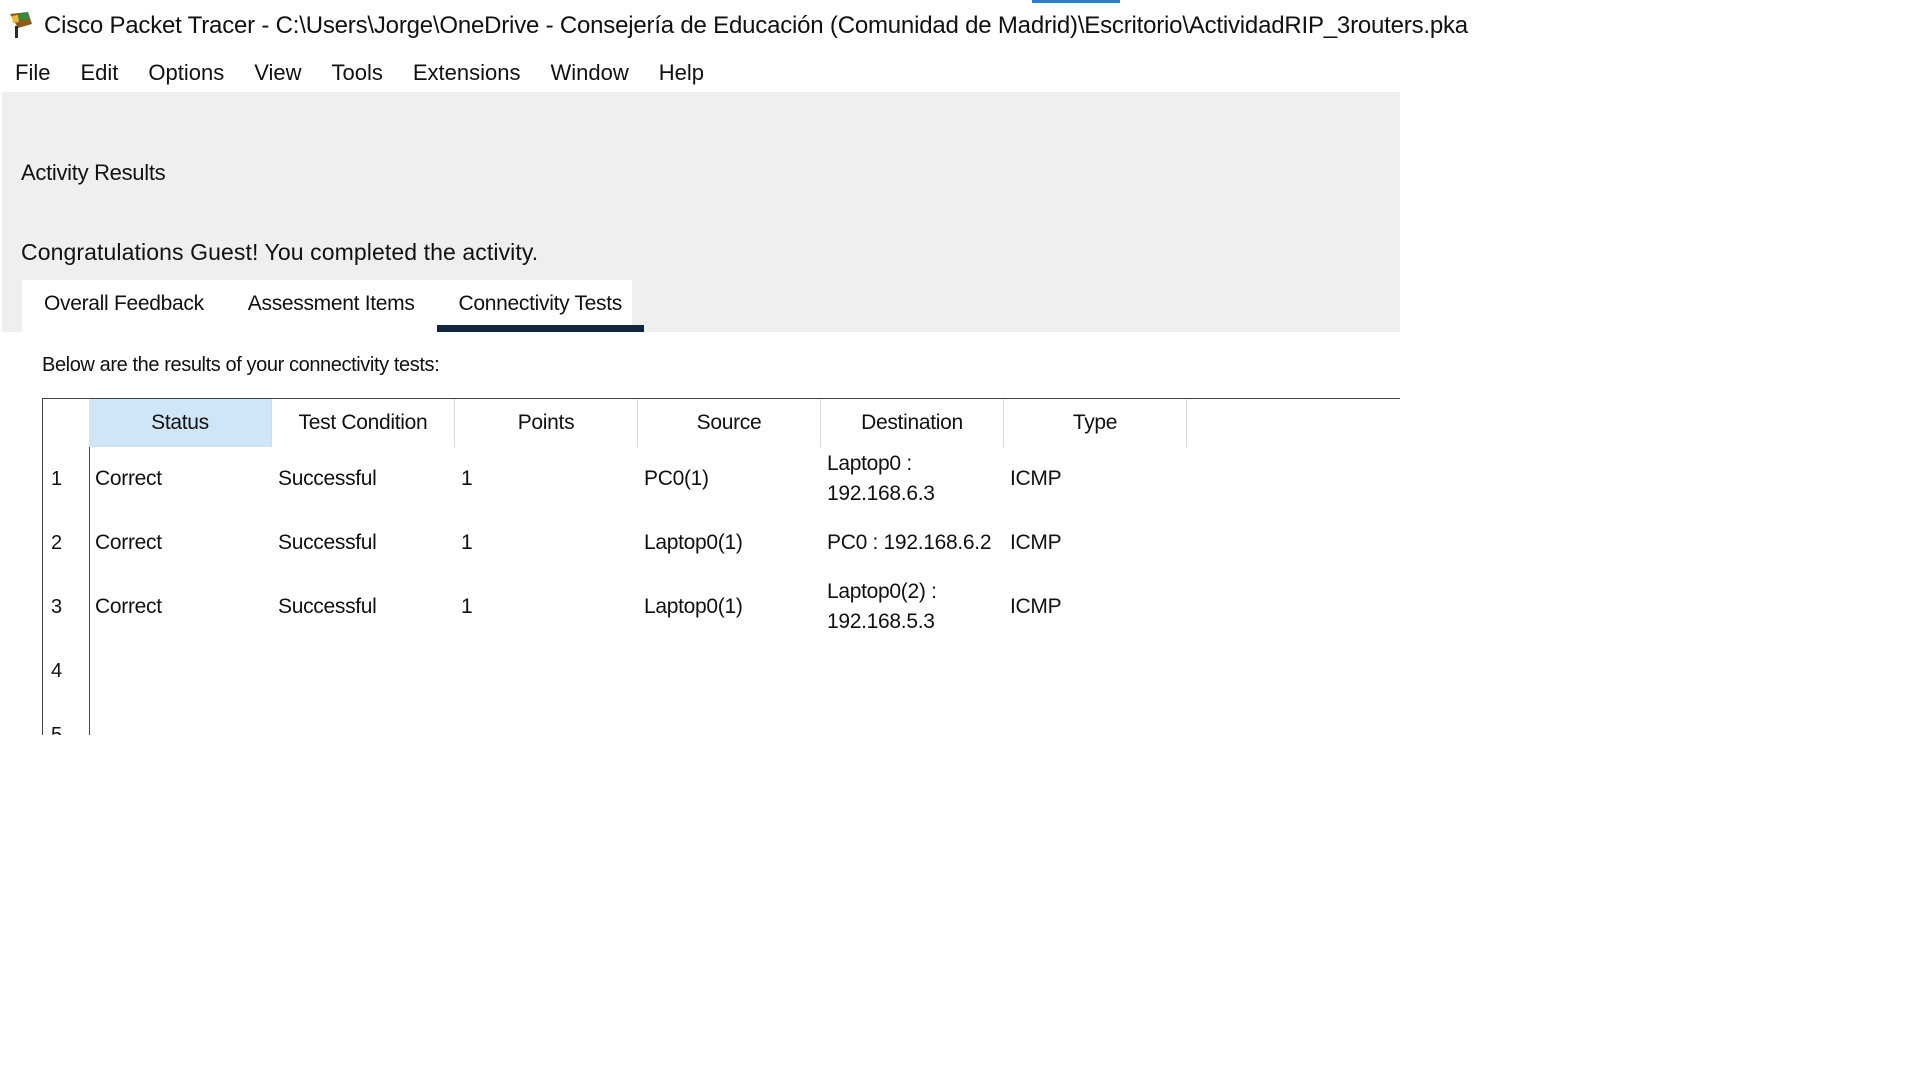  I want to click on column-header-destination: Destination, so click(912, 423).